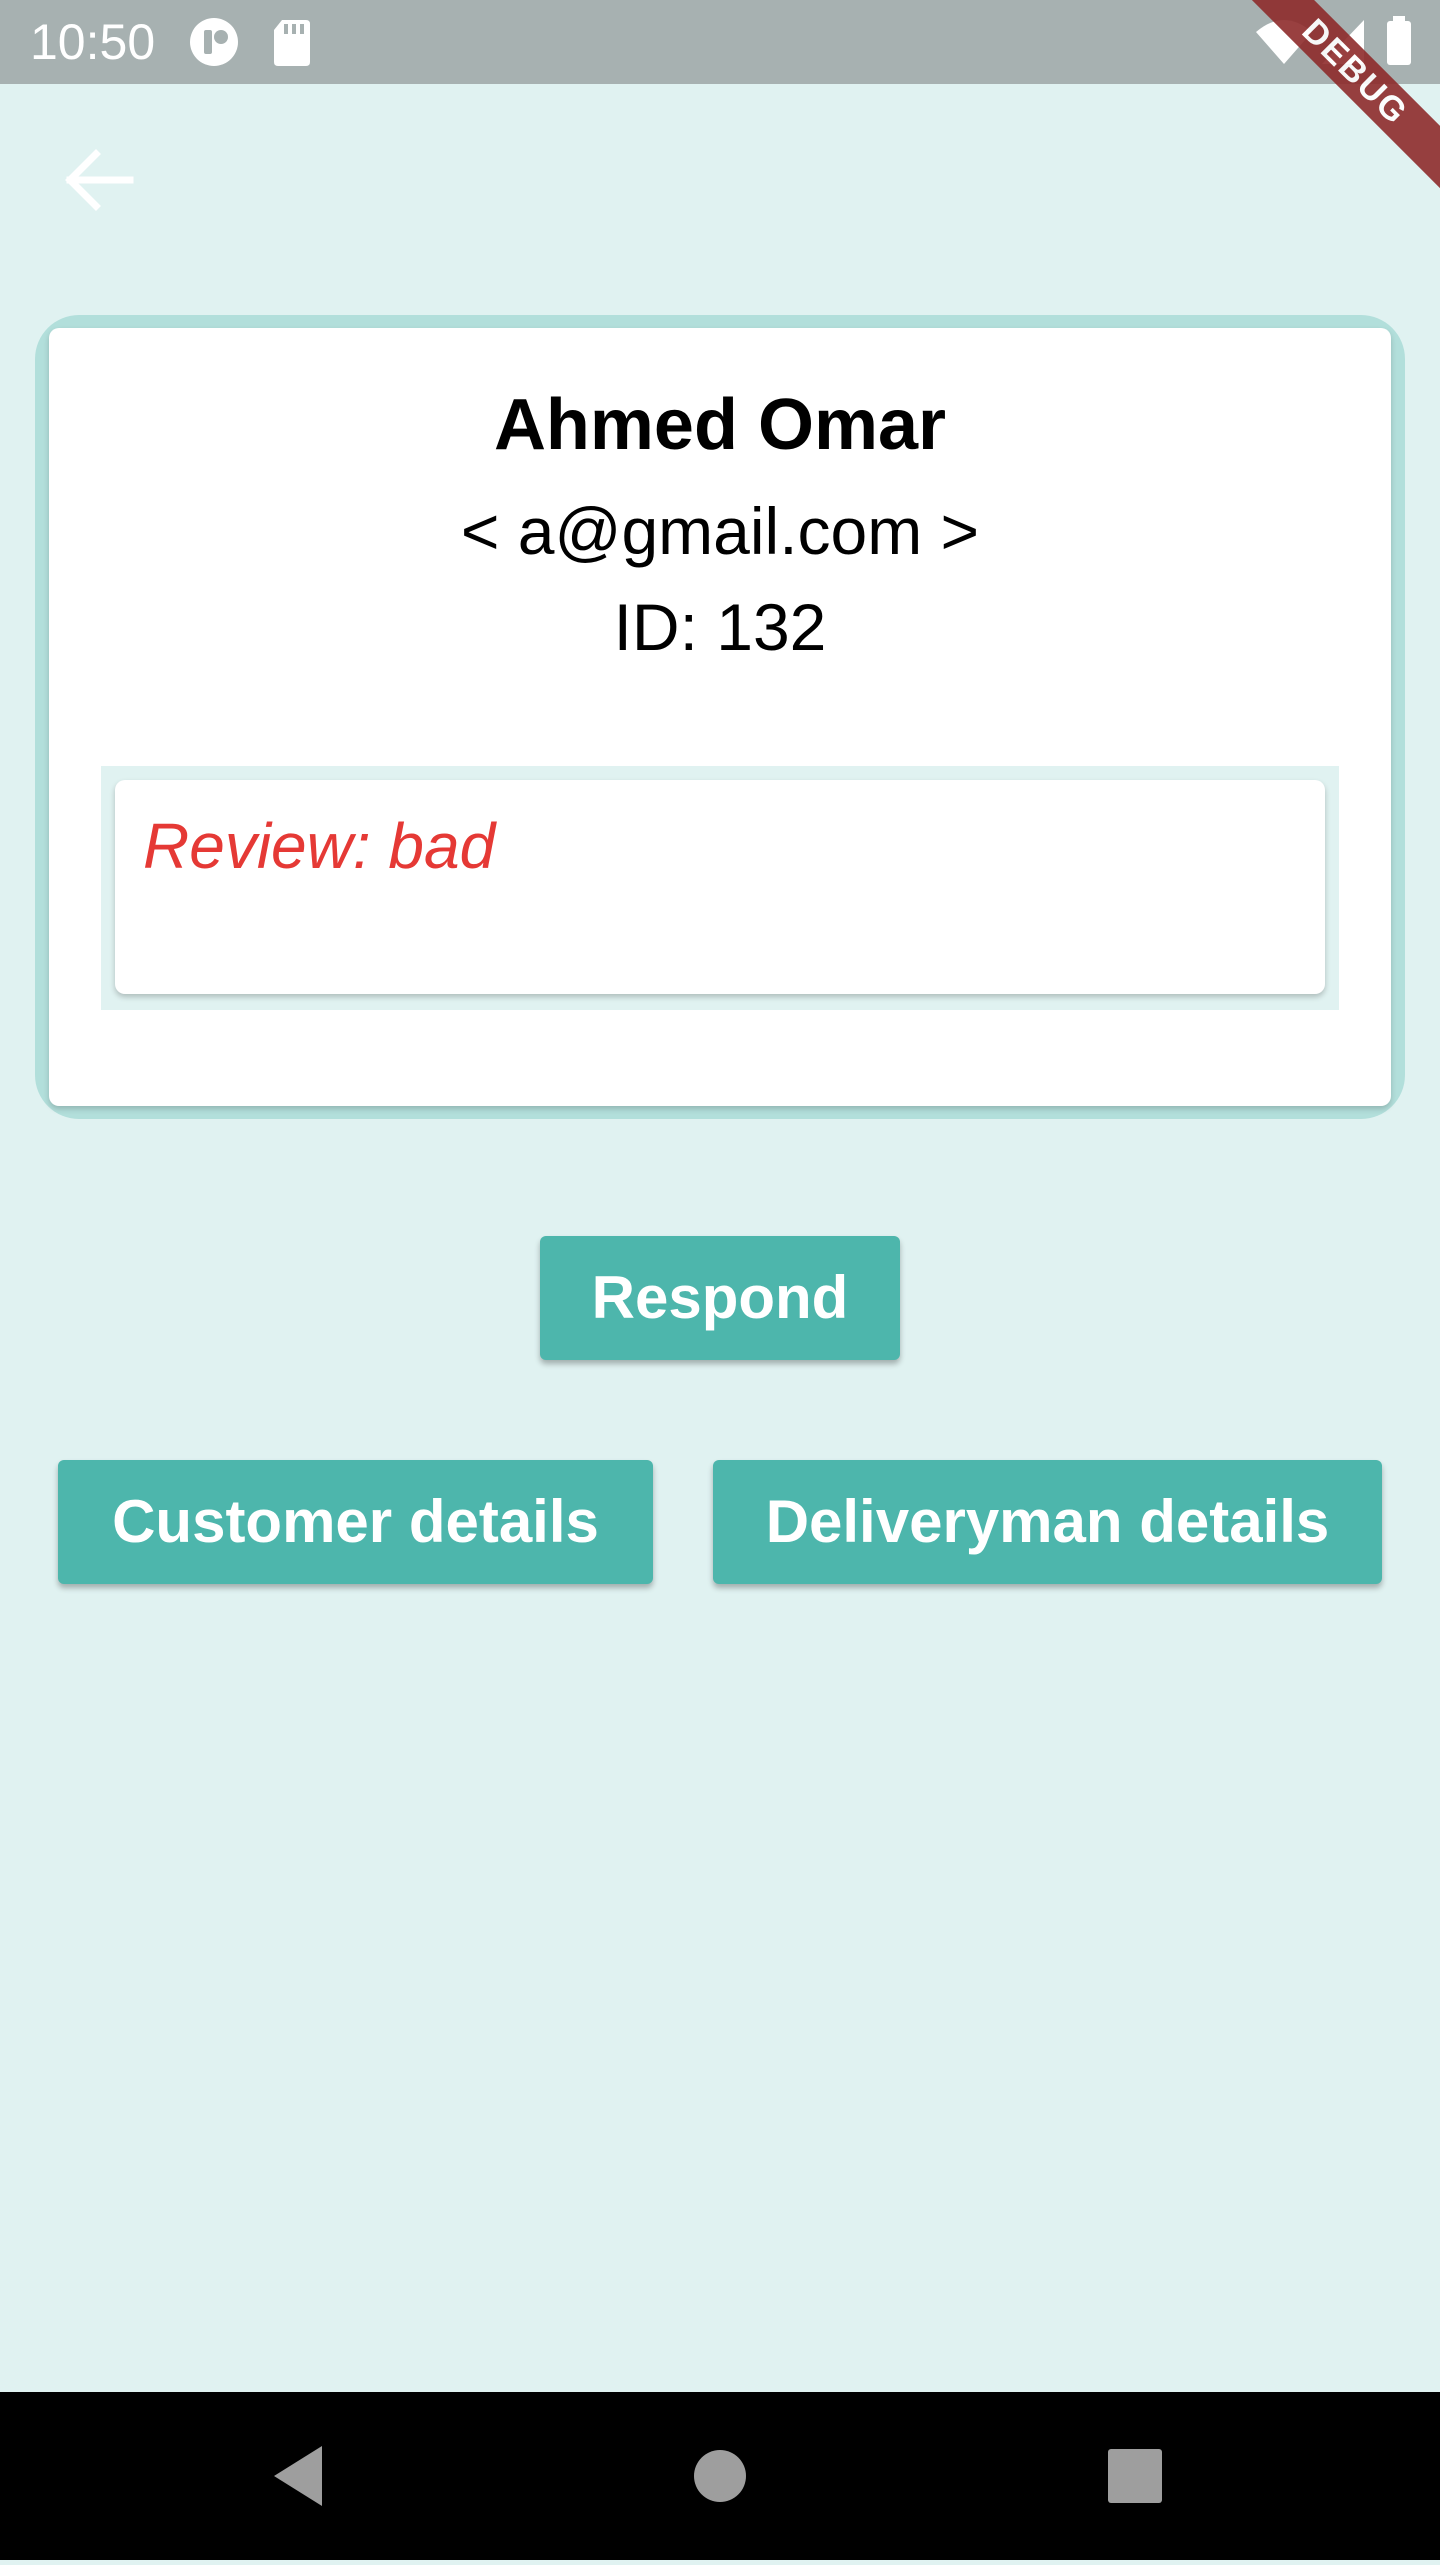 The width and height of the screenshot is (1440, 2565). I want to click on home-circle-icon, so click(720, 2476).